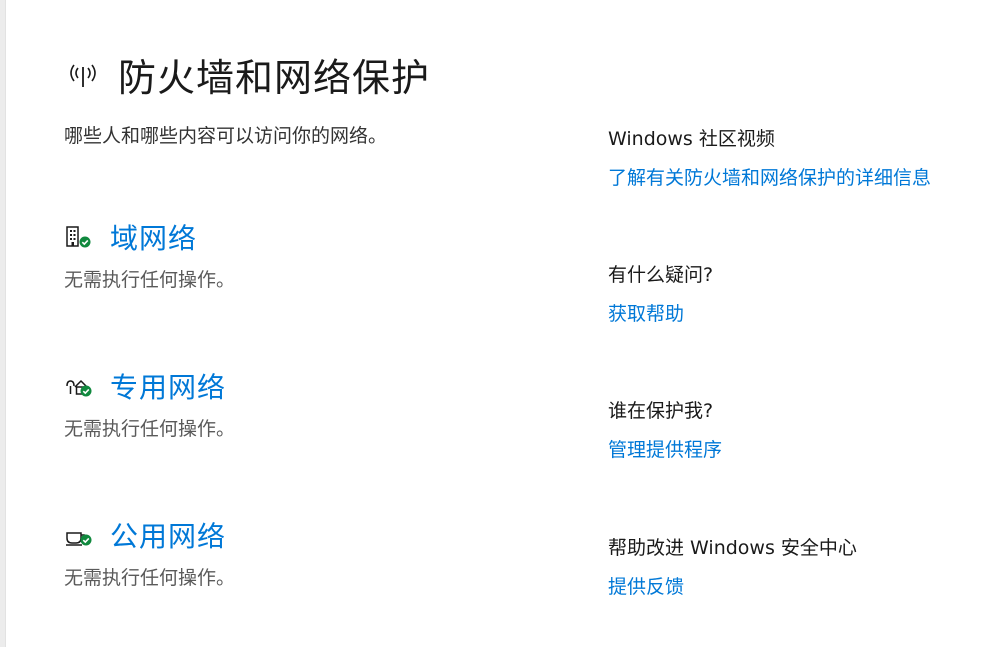  Describe the element at coordinates (304, 237) in the screenshot. I see `network-header-domain: 域网络` at that location.